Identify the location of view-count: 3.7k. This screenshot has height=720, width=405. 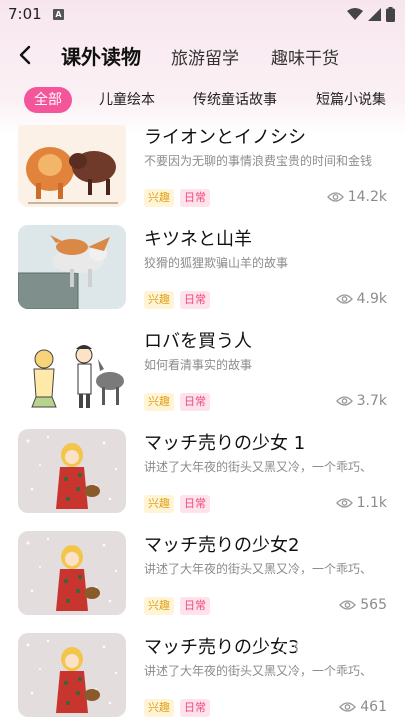
(361, 401).